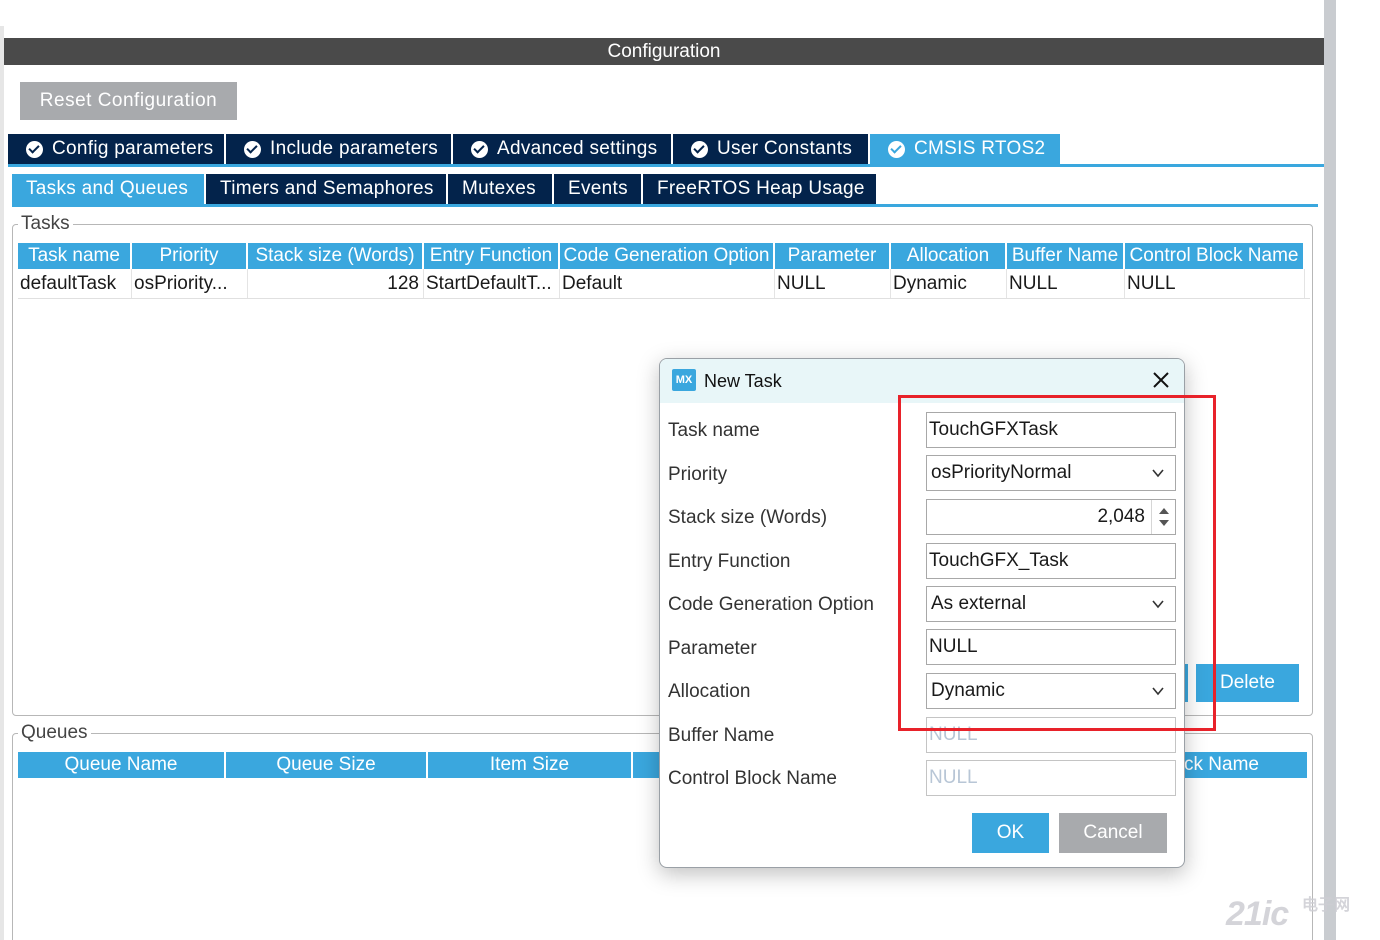 This screenshot has width=1380, height=940. I want to click on highlight-annotation, so click(1057, 563).